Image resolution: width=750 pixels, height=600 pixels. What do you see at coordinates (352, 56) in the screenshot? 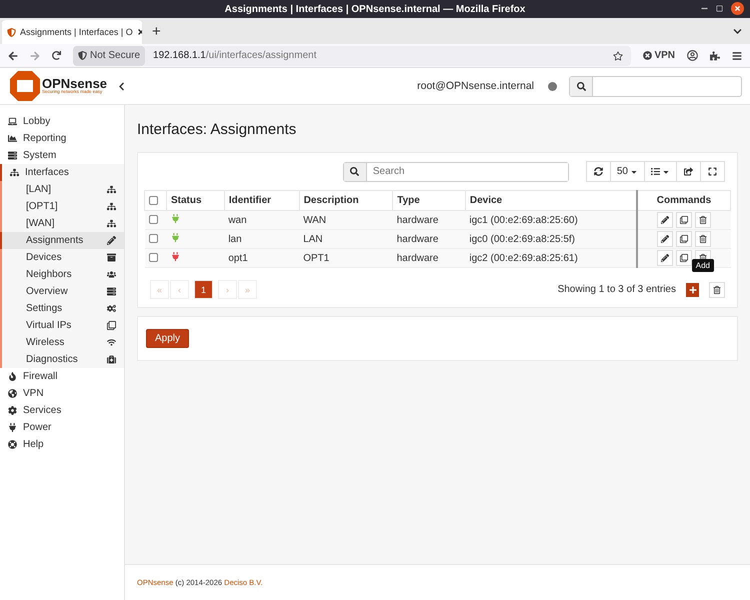
I see `url-field: Not Secure 192.168.1.1/ui/interfaces/assignment` at bounding box center [352, 56].